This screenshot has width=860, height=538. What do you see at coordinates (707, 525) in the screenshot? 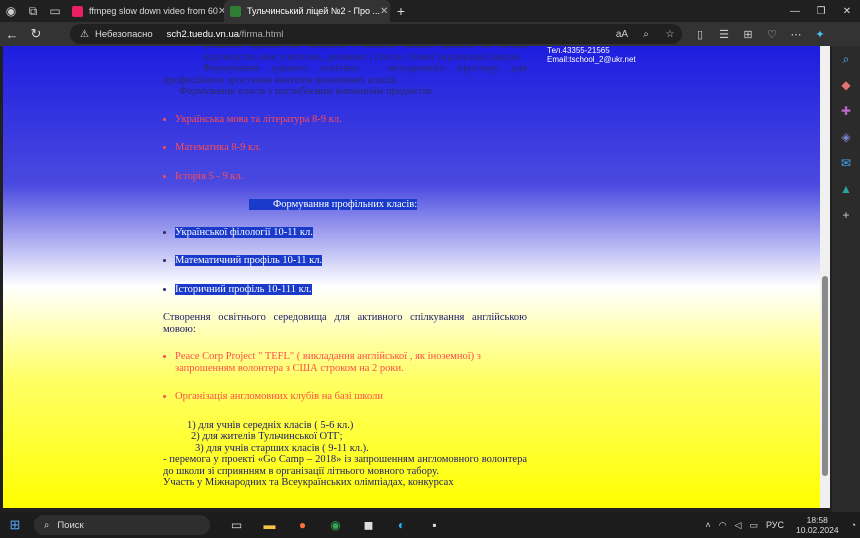
I see `chevron-up-icon: ˄` at bounding box center [707, 525].